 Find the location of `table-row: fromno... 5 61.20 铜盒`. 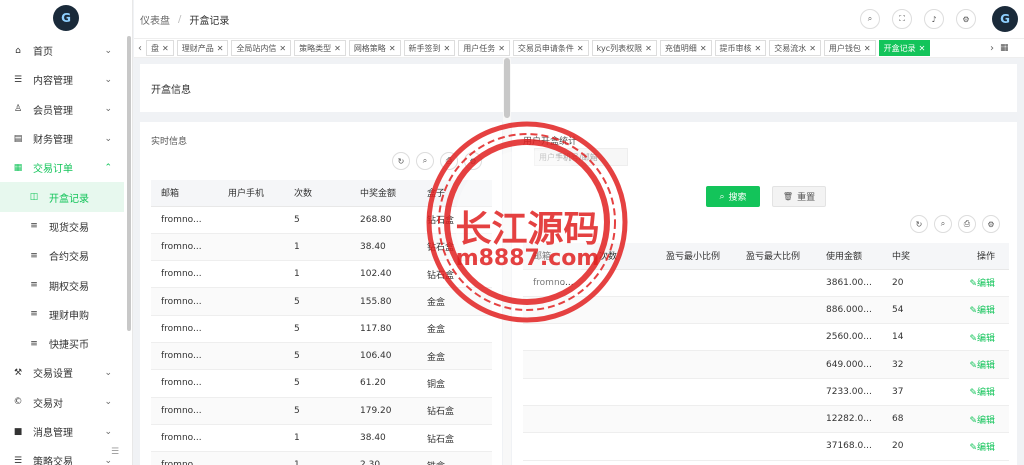

table-row: fromno... 5 61.20 铜盒 is located at coordinates (321, 383).